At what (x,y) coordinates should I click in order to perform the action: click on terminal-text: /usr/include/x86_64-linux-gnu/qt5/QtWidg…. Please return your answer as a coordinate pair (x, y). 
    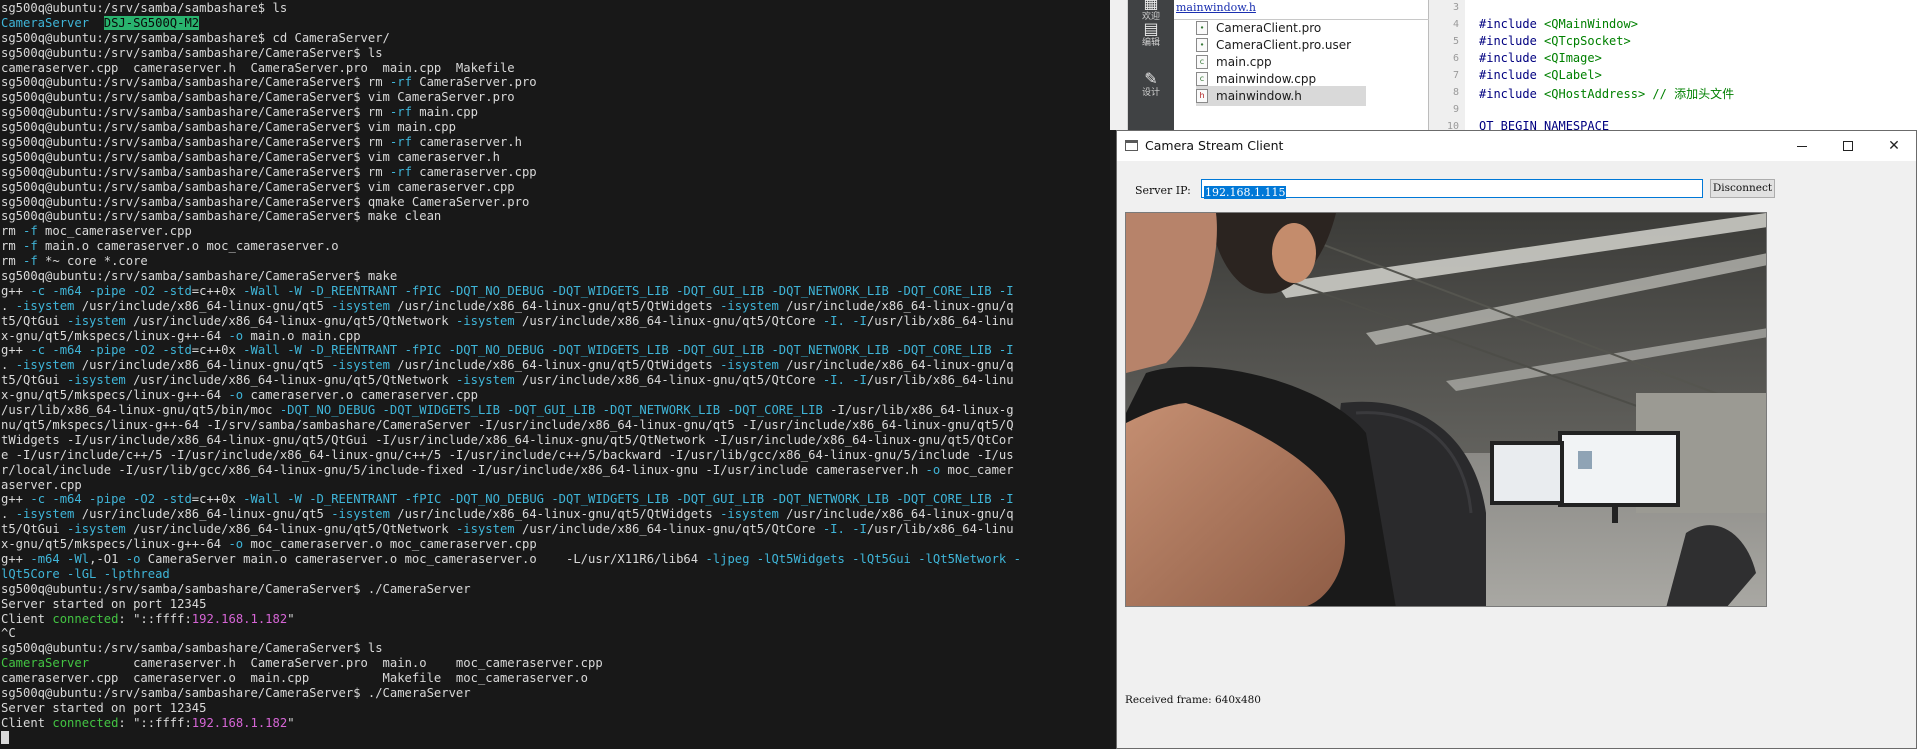
    Looking at the image, I should click on (555, 365).